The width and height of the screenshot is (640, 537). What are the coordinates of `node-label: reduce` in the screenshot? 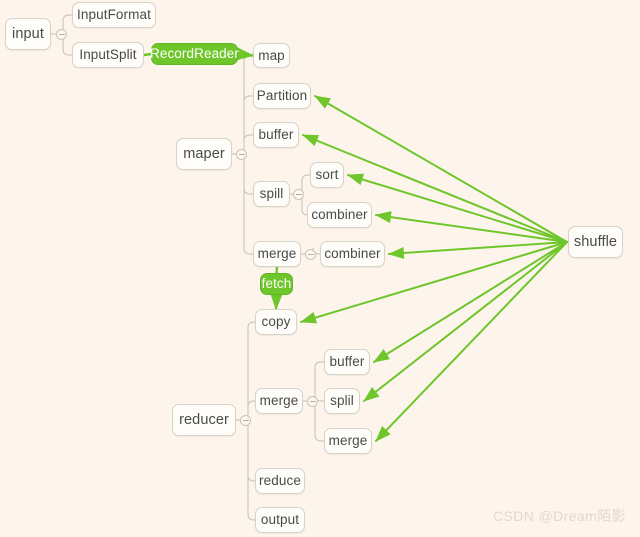 It's located at (280, 481).